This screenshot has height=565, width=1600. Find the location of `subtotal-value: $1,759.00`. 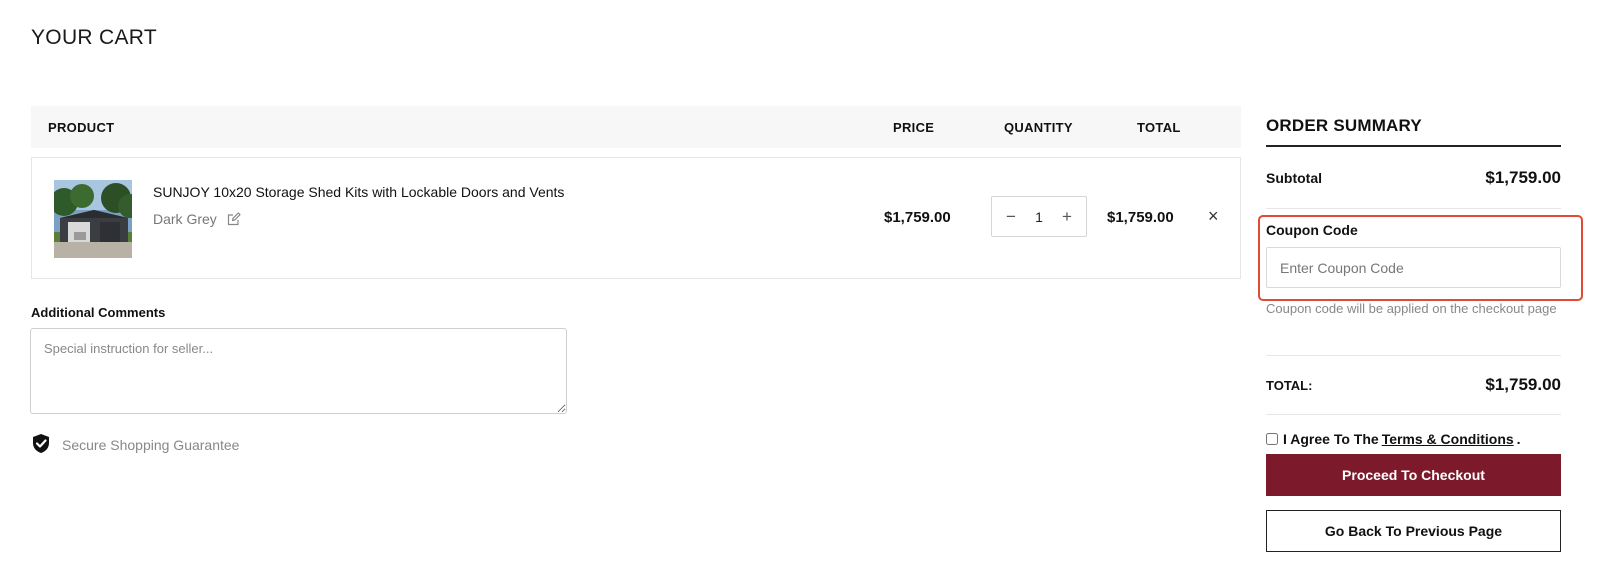

subtotal-value: $1,759.00 is located at coordinates (1523, 177).